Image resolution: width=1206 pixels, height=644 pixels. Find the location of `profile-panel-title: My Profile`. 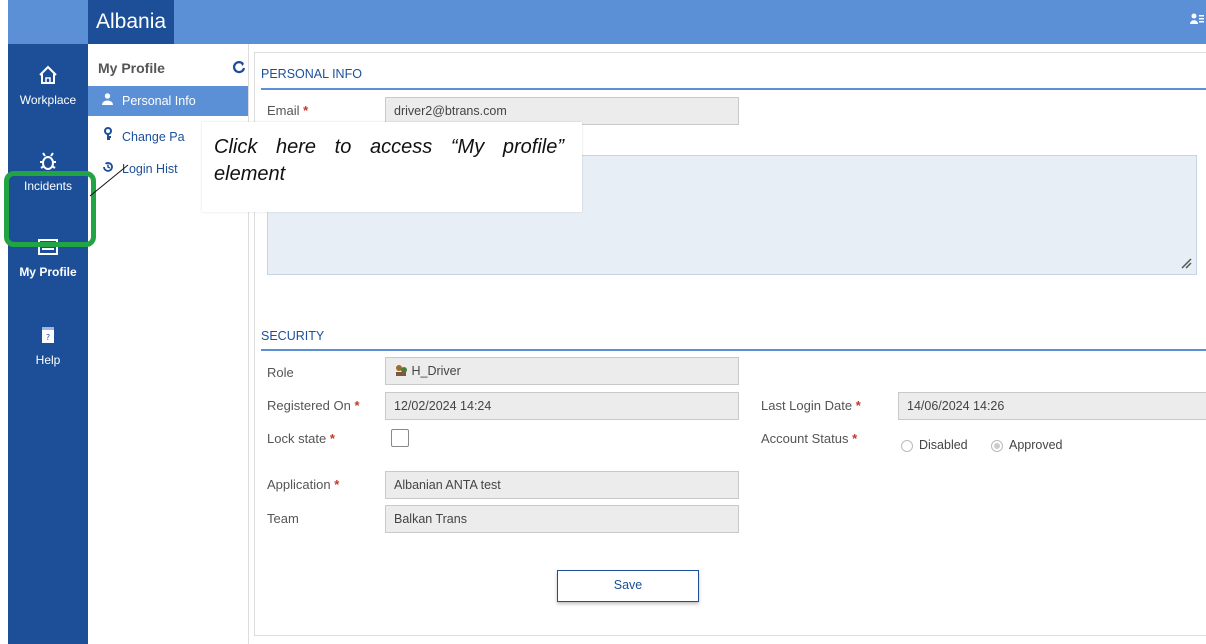

profile-panel-title: My Profile is located at coordinates (131, 68).